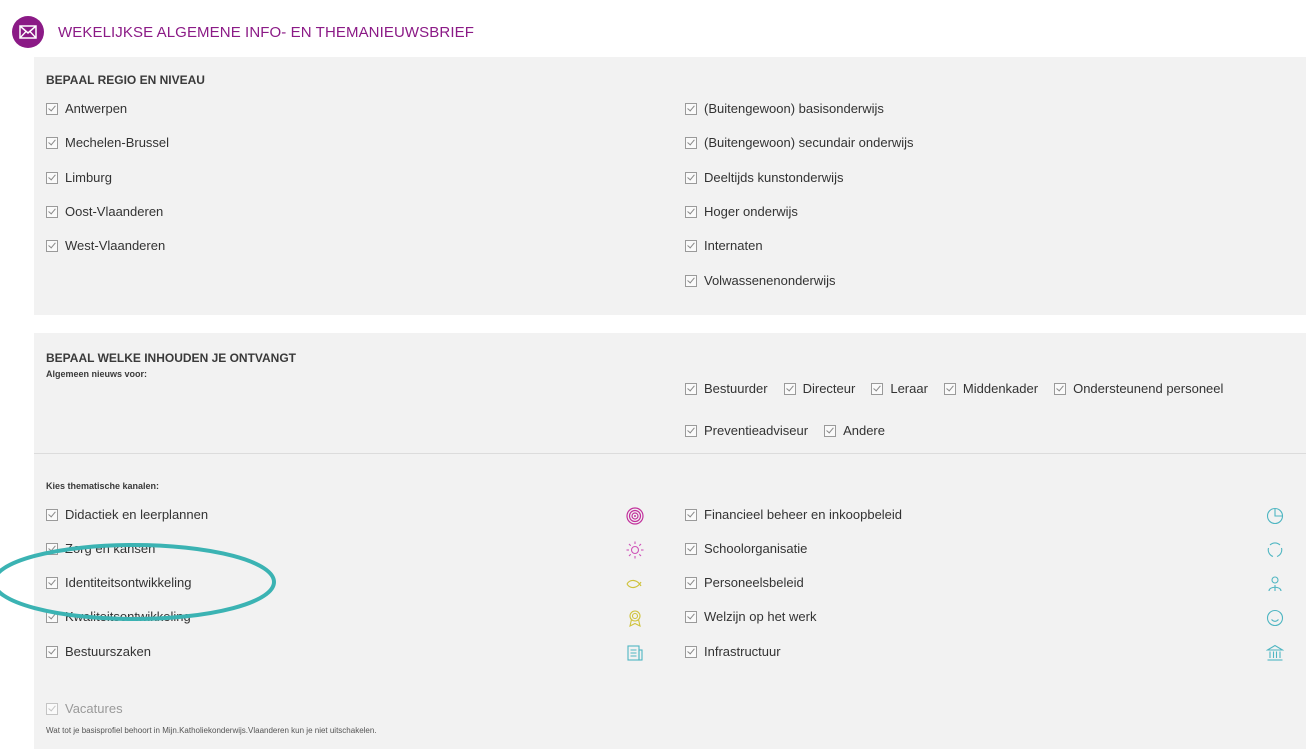  I want to click on checkbox-region-mechelen-brussel: Mechelen-Brussel, so click(107, 142).